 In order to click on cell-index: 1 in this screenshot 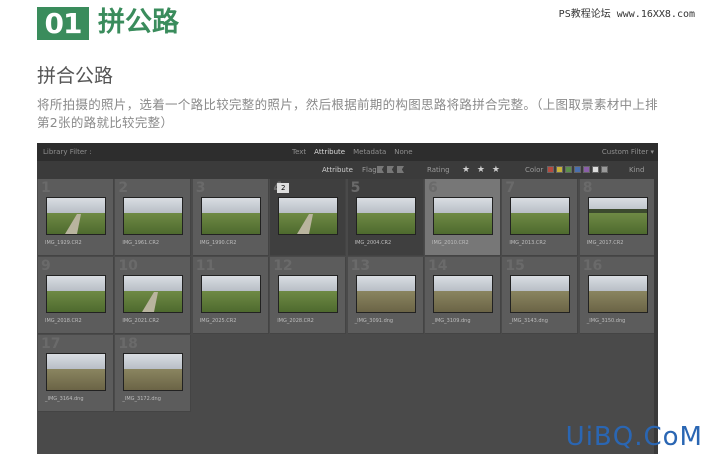, I will do `click(46, 188)`.